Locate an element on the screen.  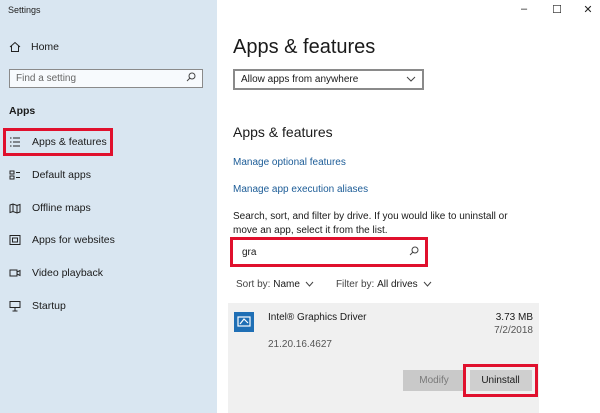
minimize-button: – is located at coordinates (524, 9).